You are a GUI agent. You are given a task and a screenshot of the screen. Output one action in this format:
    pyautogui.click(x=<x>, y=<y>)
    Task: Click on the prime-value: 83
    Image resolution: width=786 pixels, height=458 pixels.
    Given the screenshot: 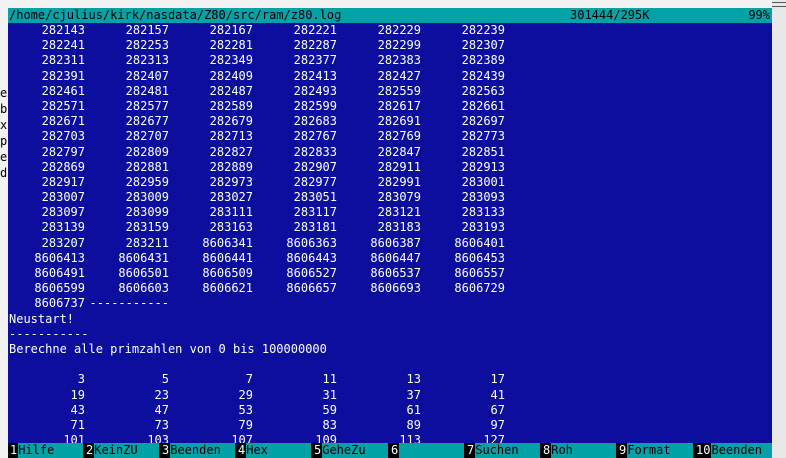 What is the action you would take?
    pyautogui.click(x=329, y=424)
    